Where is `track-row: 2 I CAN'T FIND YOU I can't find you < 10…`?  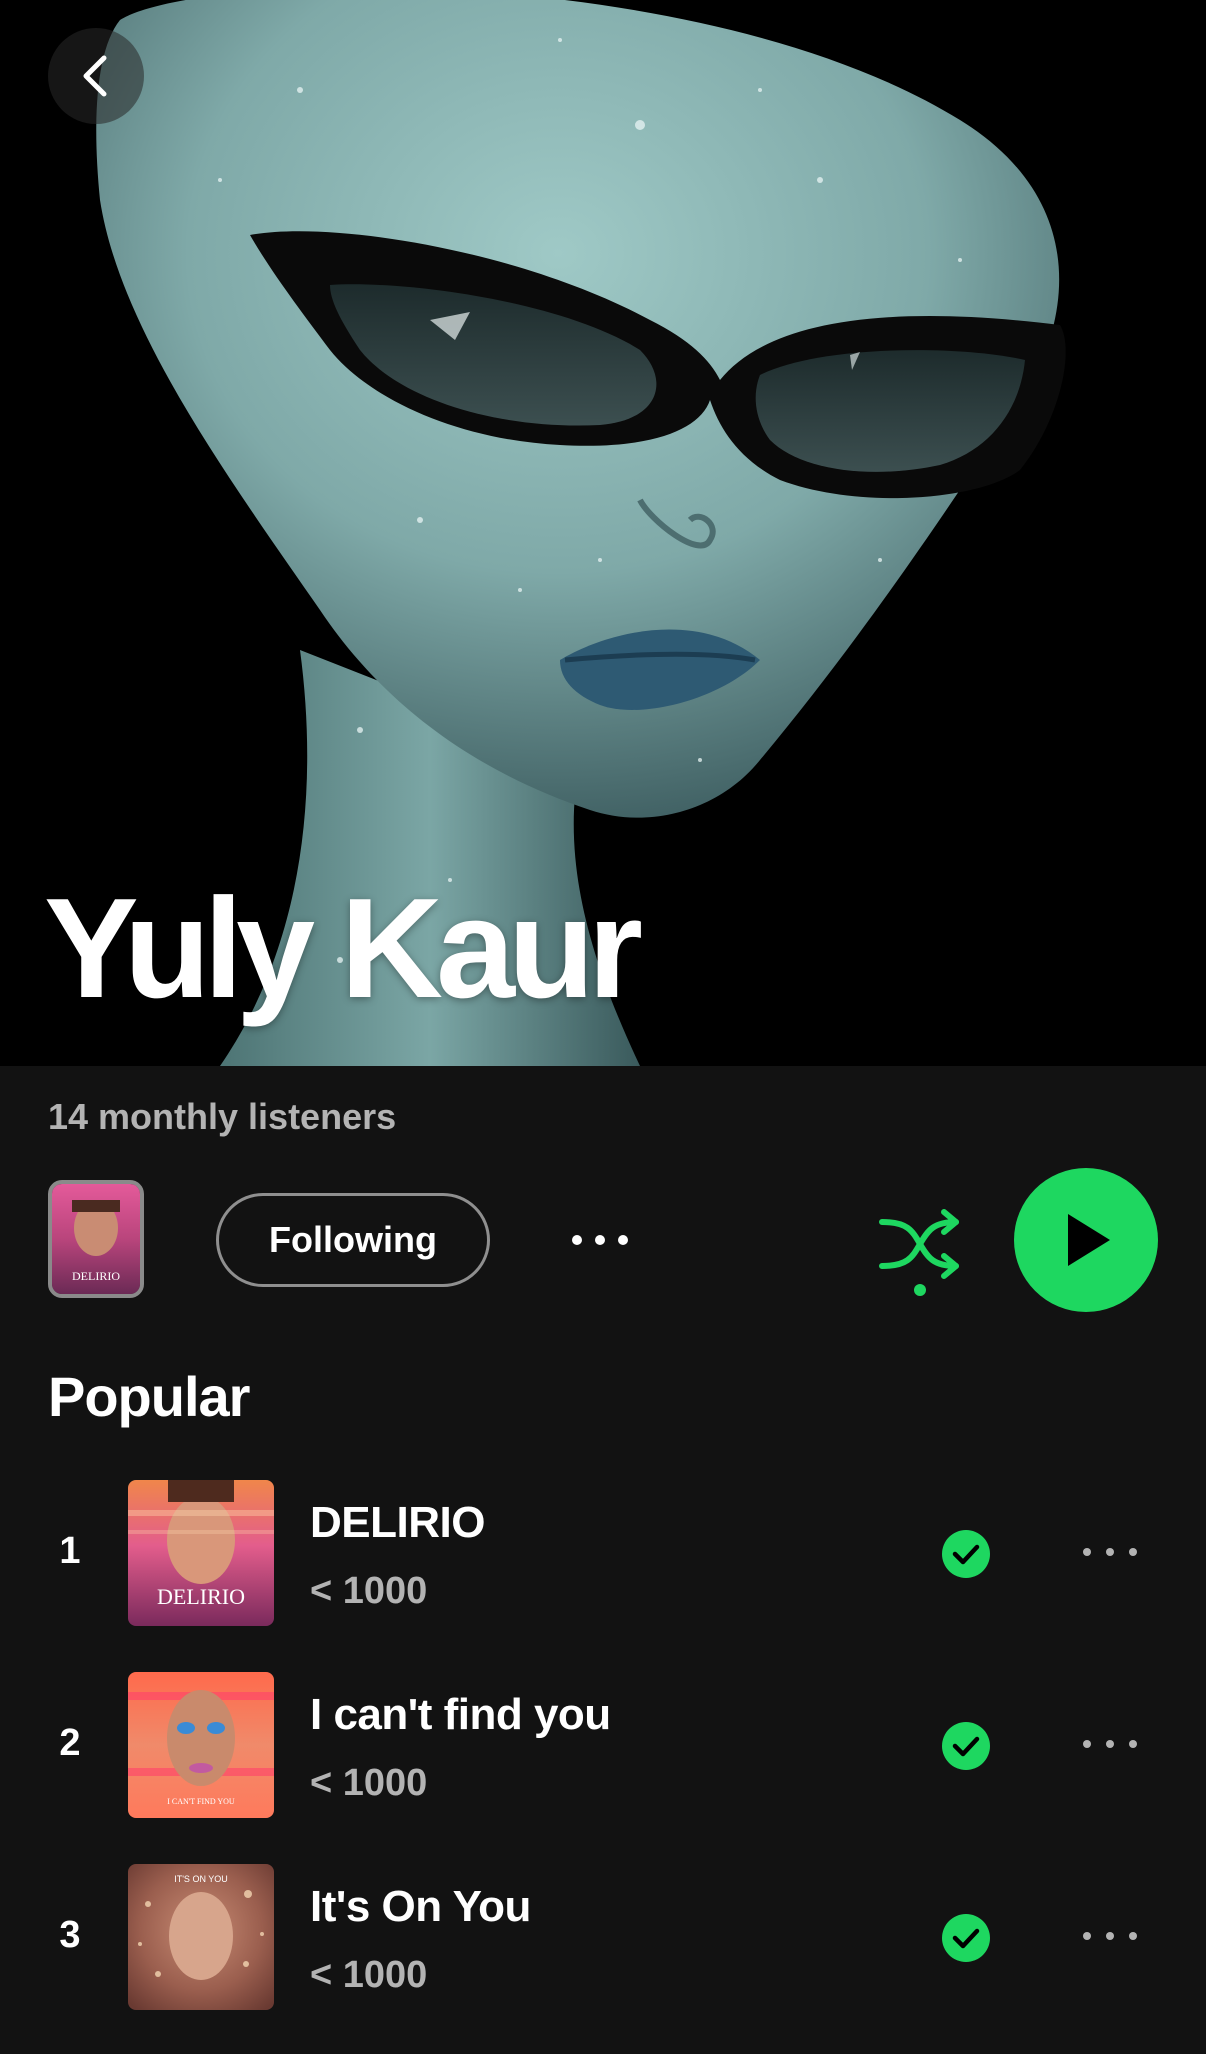 track-row: 2 I CAN'T FIND YOU I can't find you < 10… is located at coordinates (603, 1745).